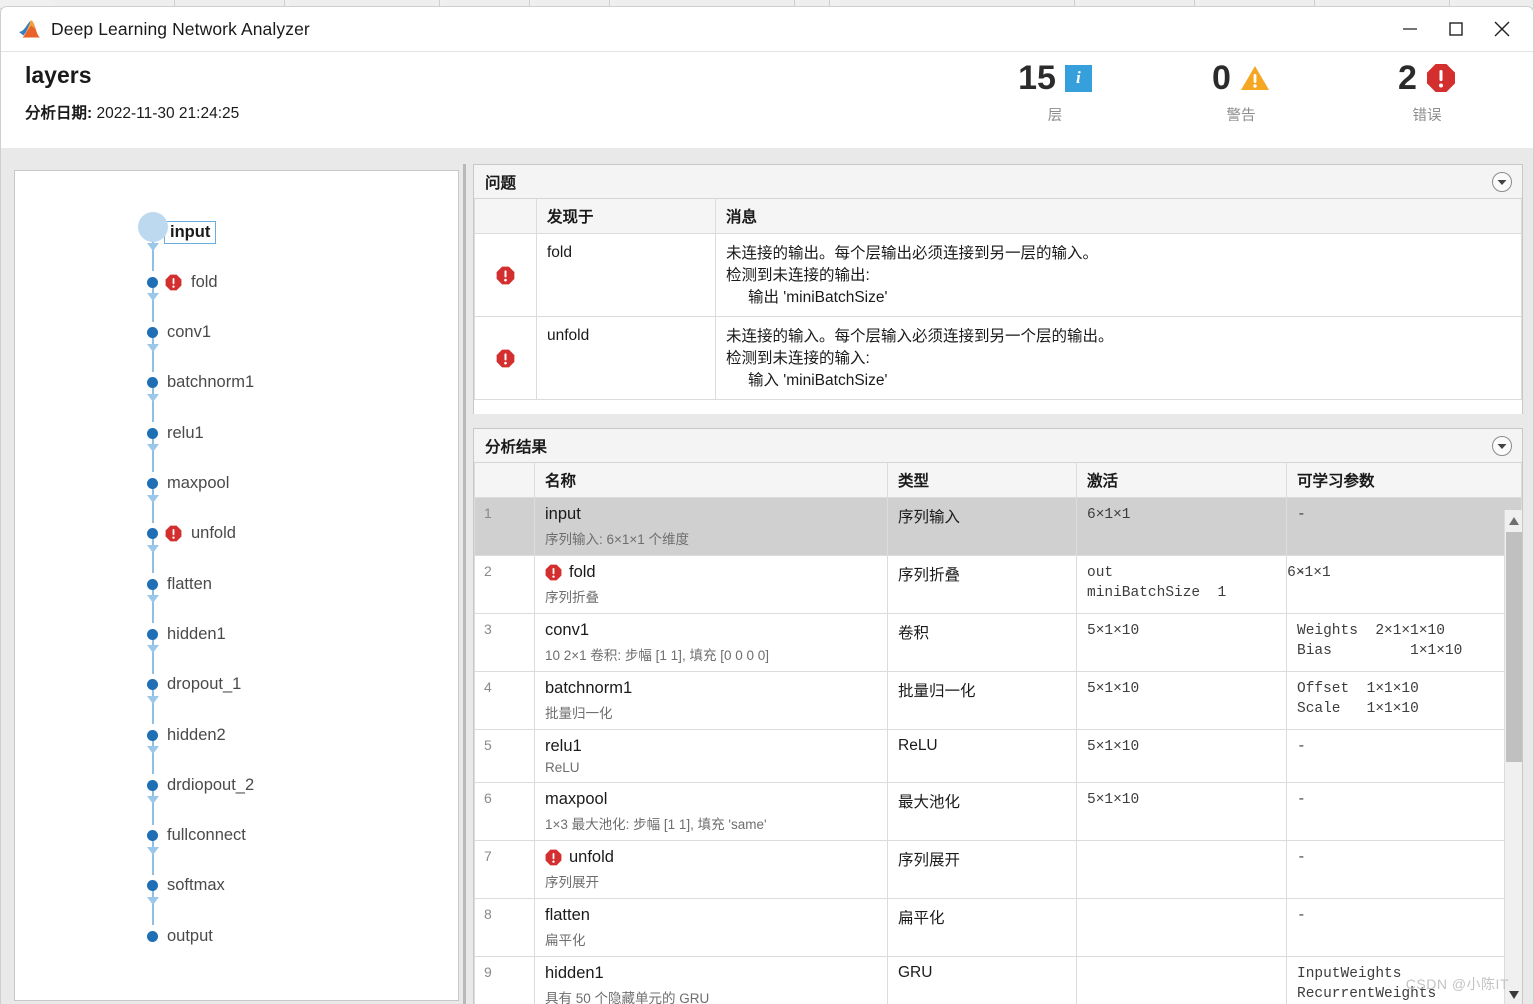  I want to click on layer-description: 序列输入: 6×1×1 个维度, so click(617, 539).